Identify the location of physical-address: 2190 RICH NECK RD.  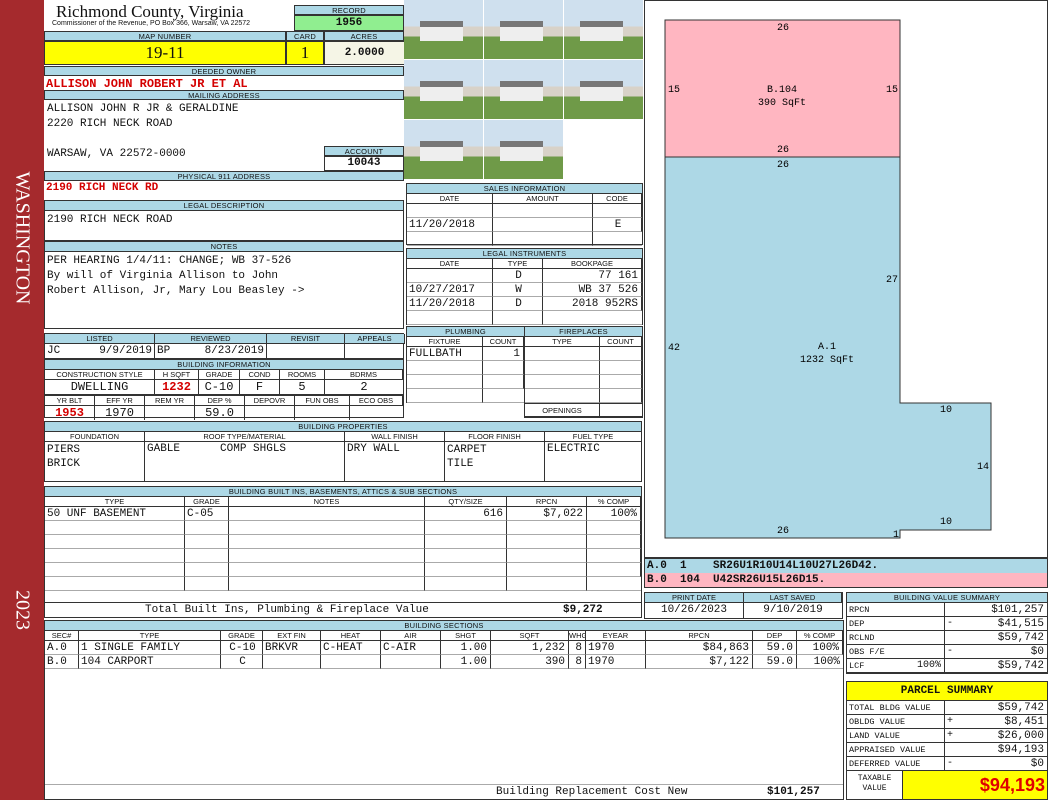
(102, 188).